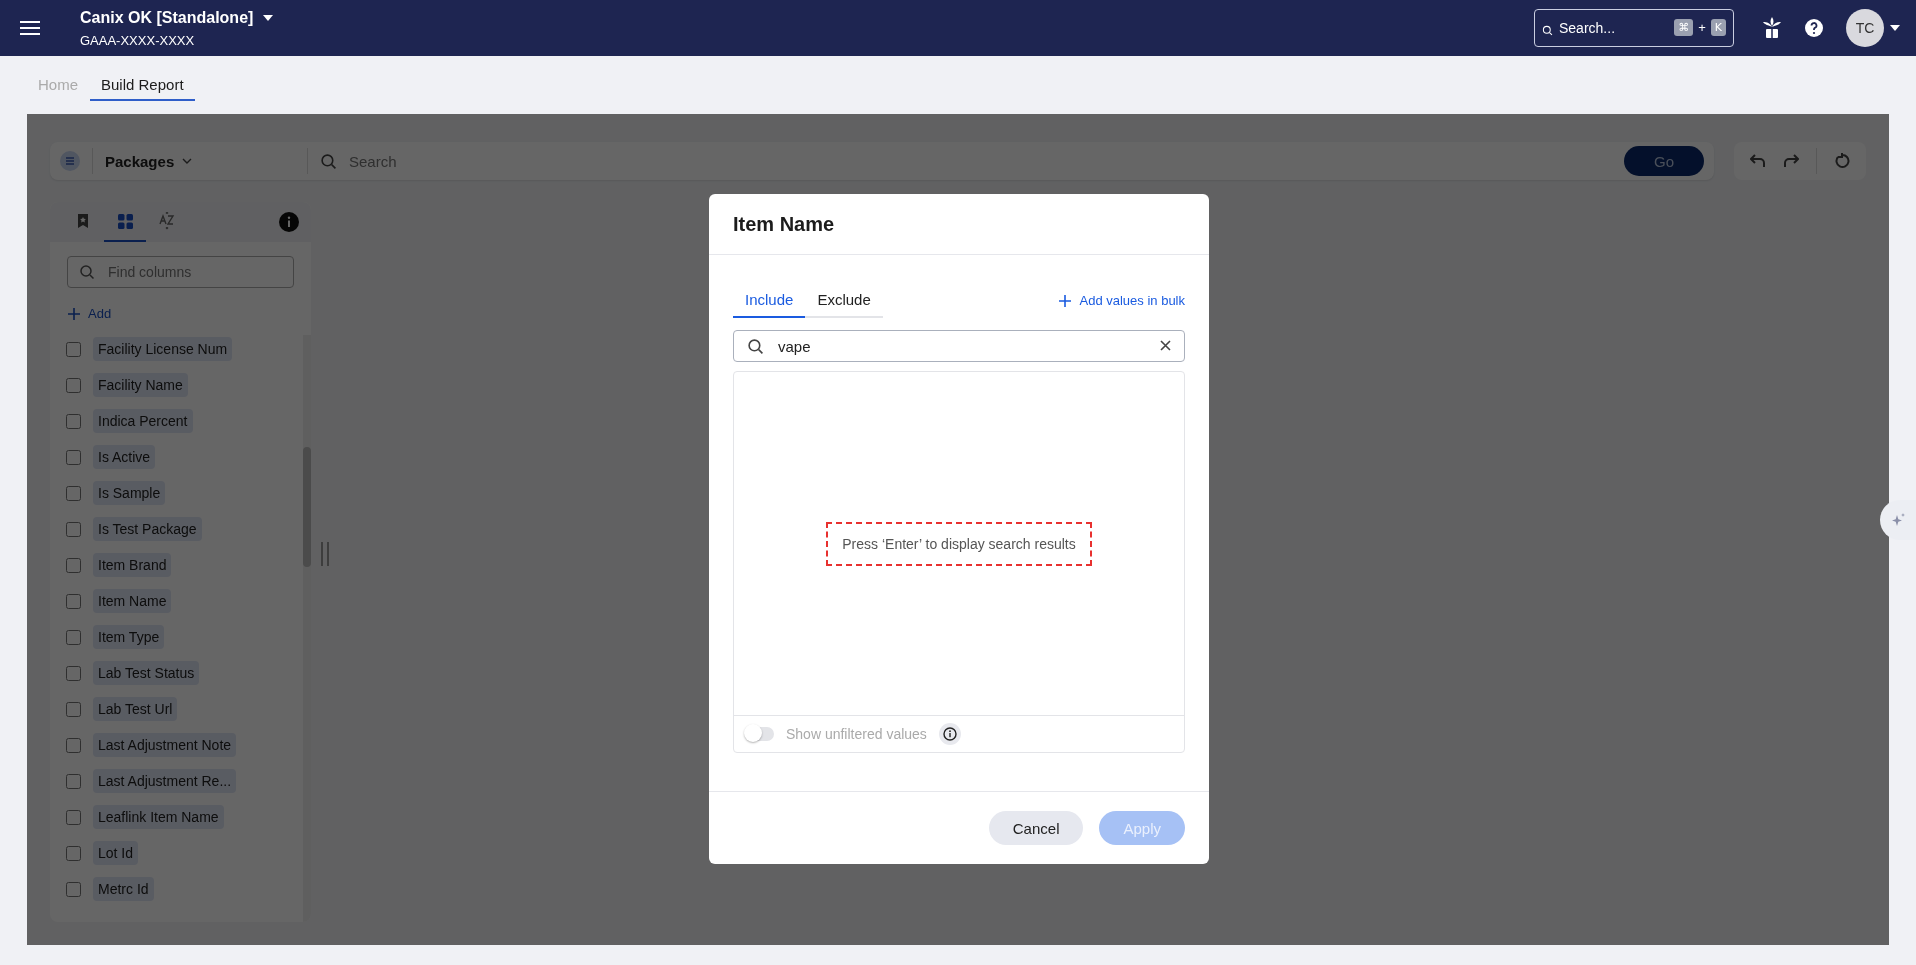  Describe the element at coordinates (1702, 27) in the screenshot. I see `plus-sign: +` at that location.